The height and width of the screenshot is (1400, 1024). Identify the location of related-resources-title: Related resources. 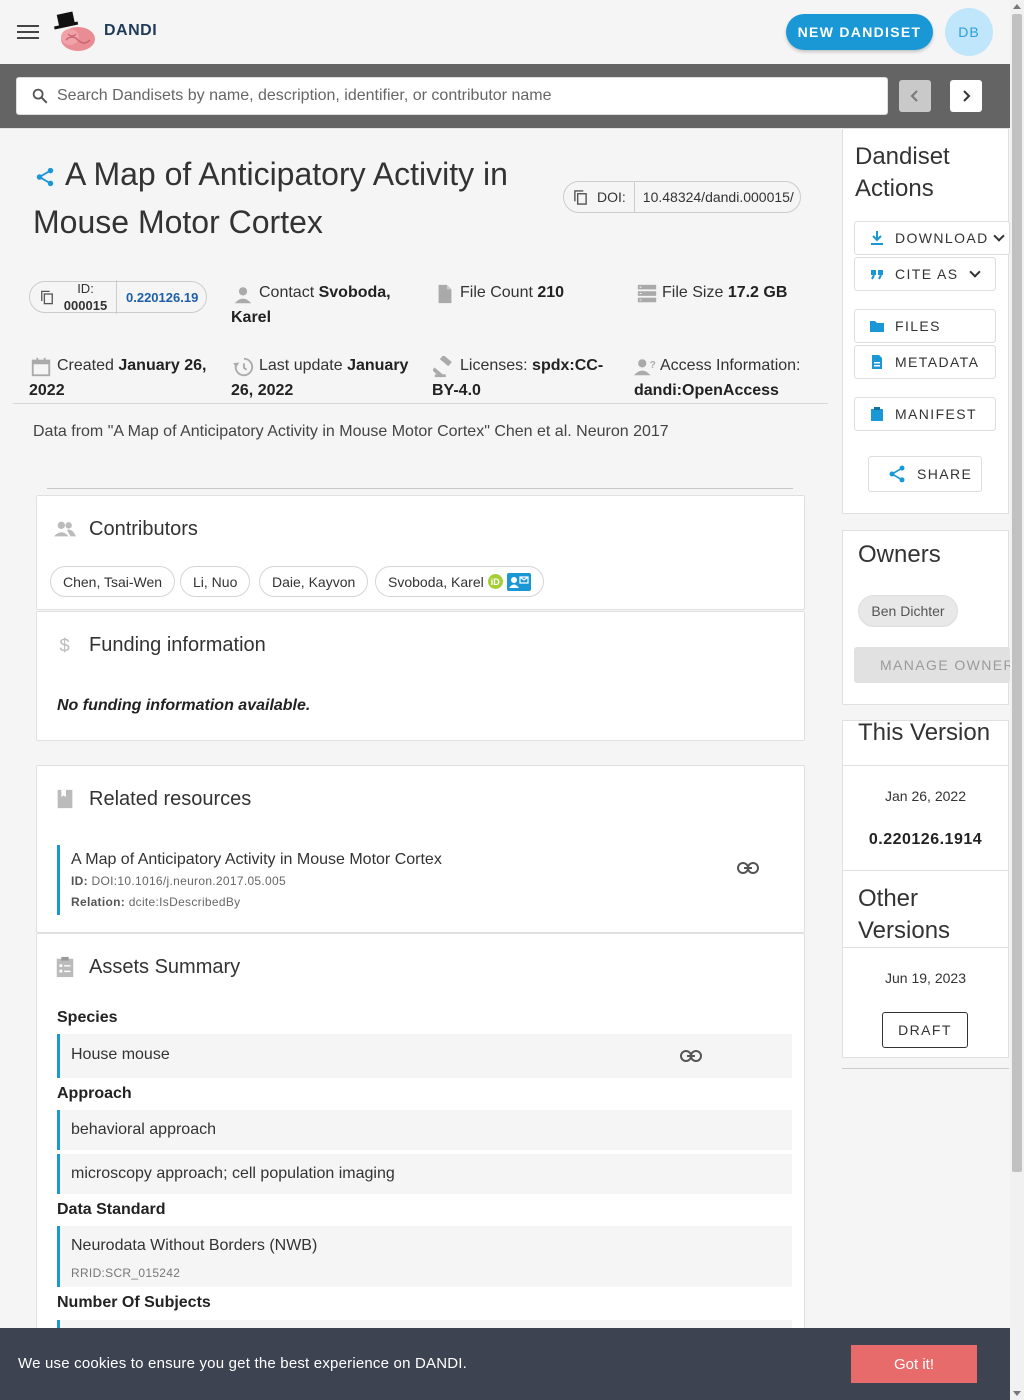
(170, 799).